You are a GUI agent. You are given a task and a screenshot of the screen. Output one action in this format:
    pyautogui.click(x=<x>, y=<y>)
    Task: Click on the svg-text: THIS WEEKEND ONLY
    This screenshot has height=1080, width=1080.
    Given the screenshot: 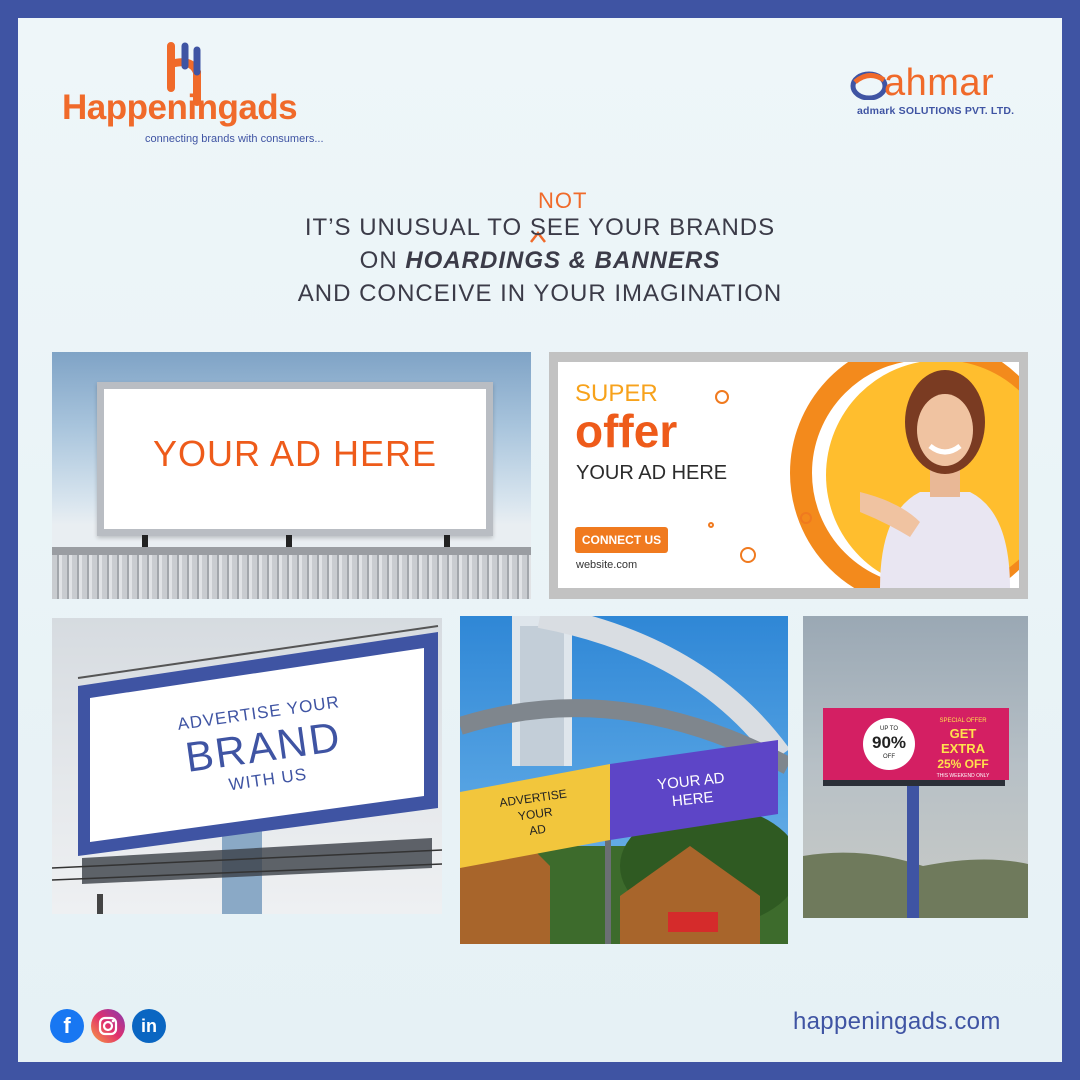 What is the action you would take?
    pyautogui.click(x=963, y=776)
    